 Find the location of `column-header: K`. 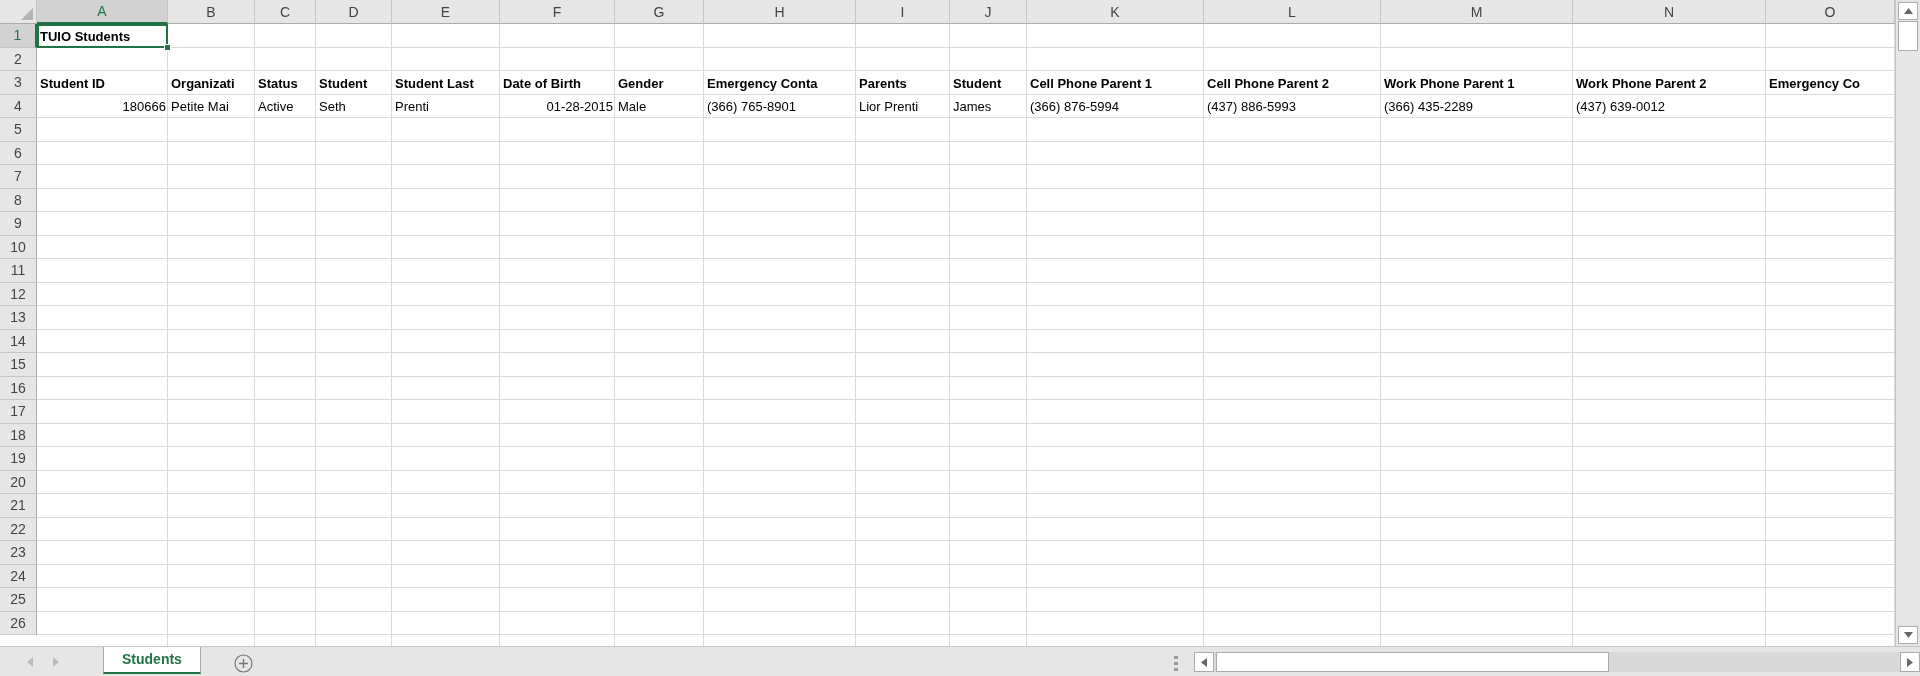

column-header: K is located at coordinates (1115, 12).